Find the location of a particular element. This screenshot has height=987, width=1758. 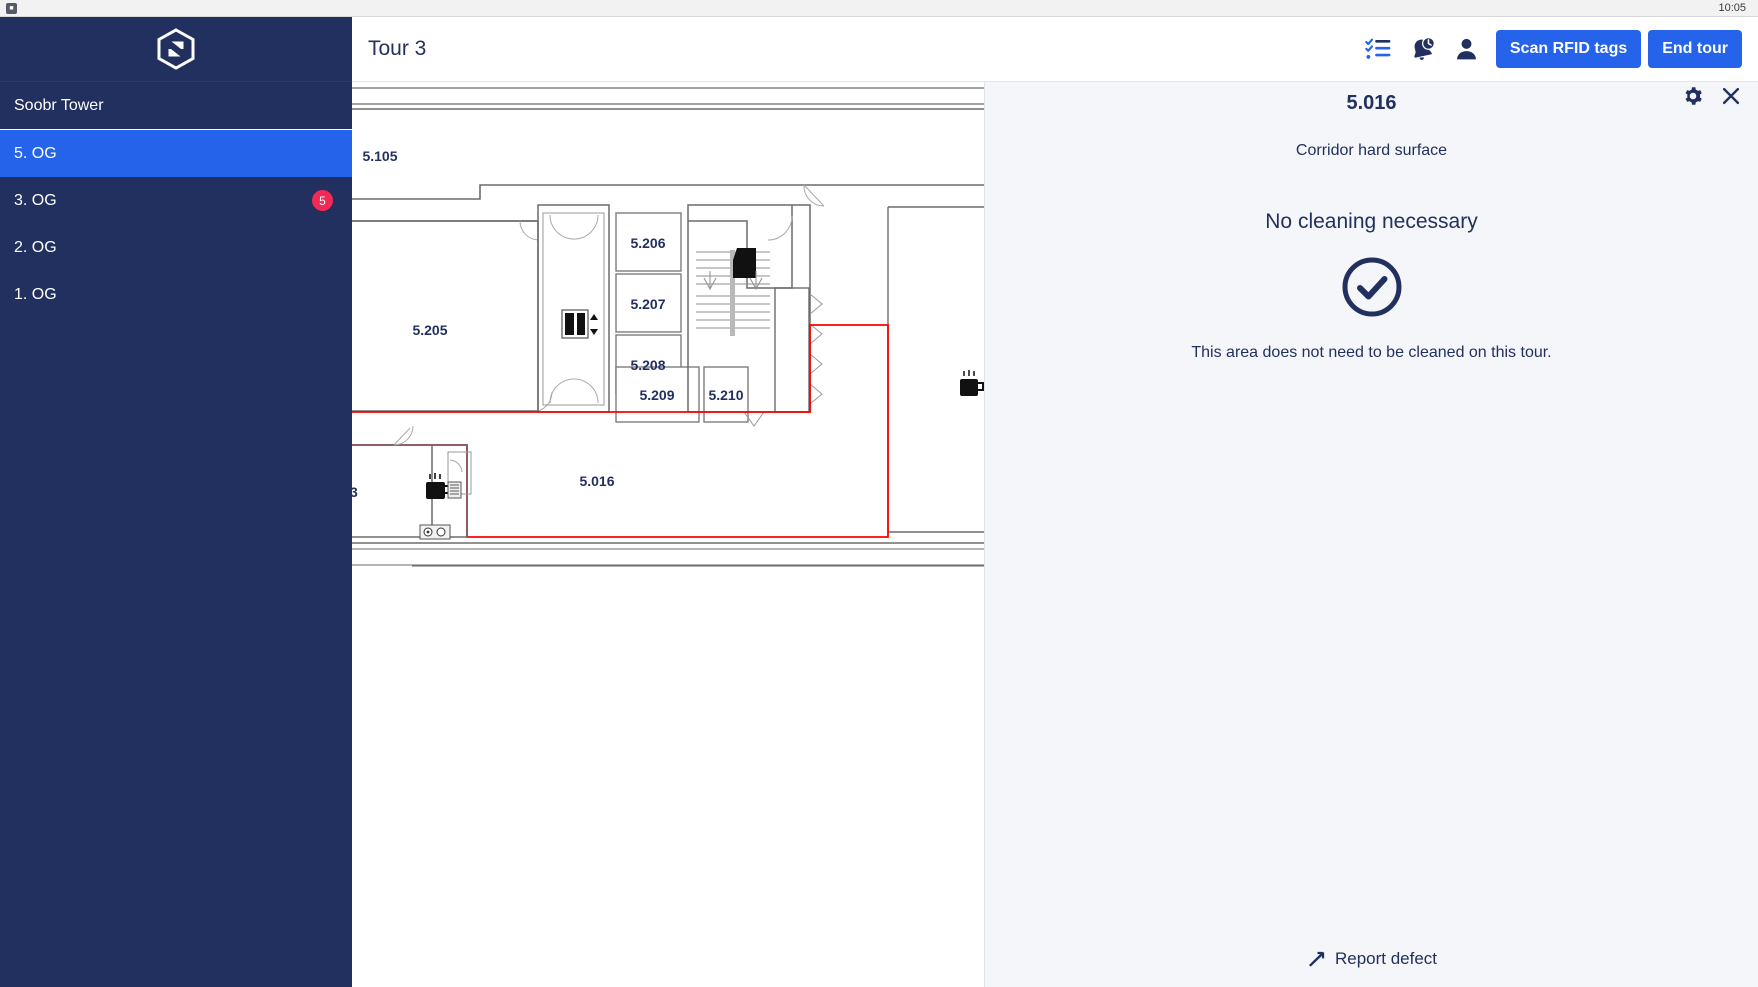

report-defect-label: Report defect is located at coordinates (1386, 958).